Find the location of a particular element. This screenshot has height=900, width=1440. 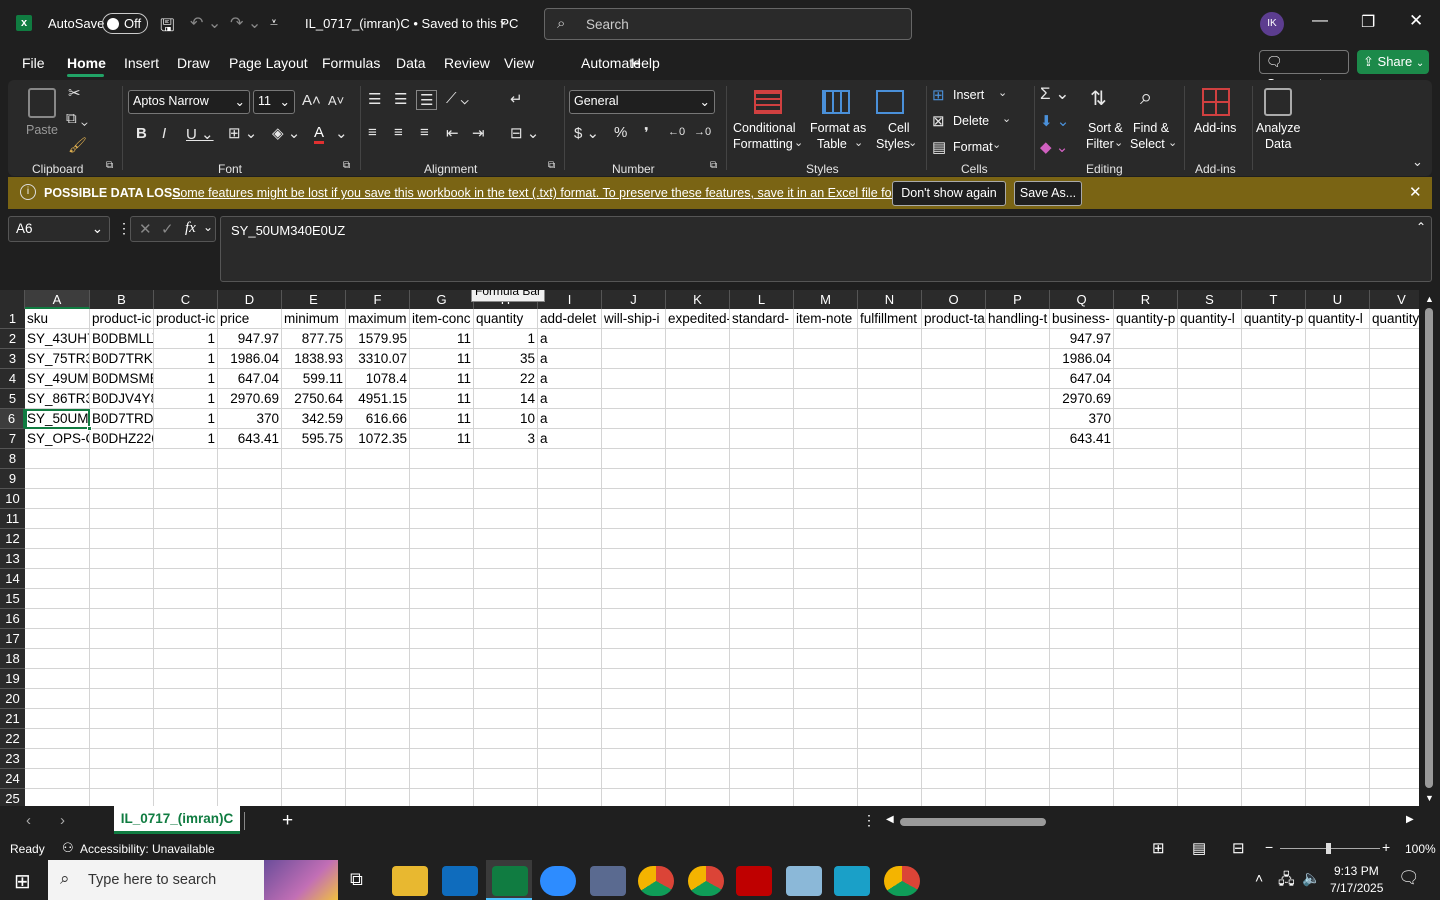

zoom-out-icon: − is located at coordinates (1269, 847).